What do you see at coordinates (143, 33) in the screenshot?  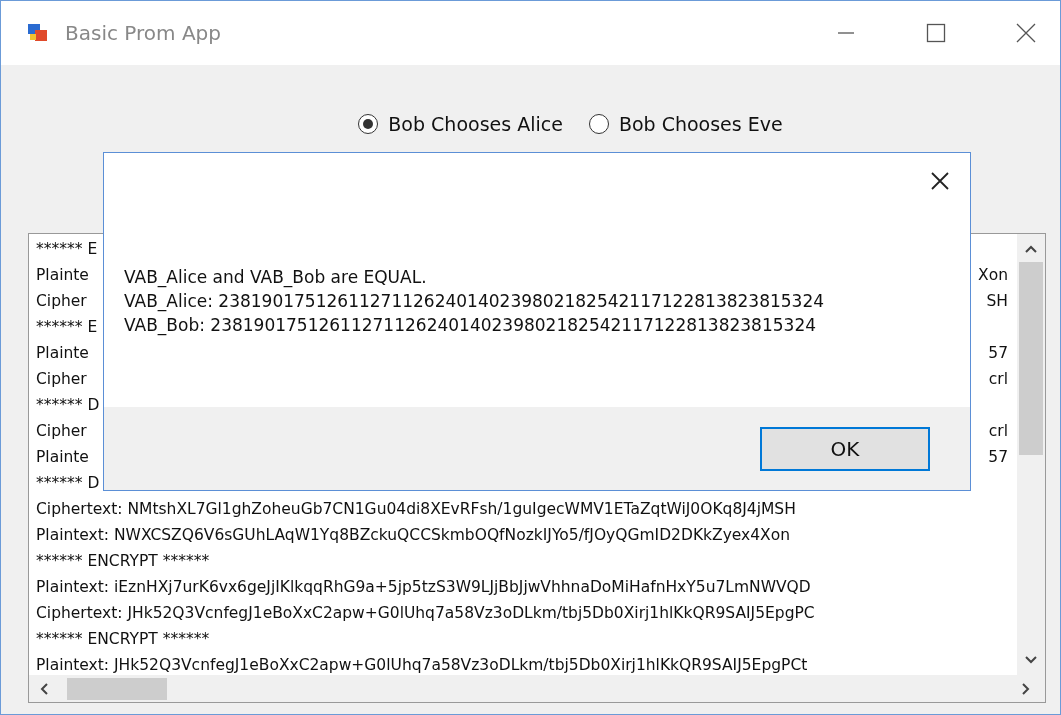 I see `window-title: Basic Prom App` at bounding box center [143, 33].